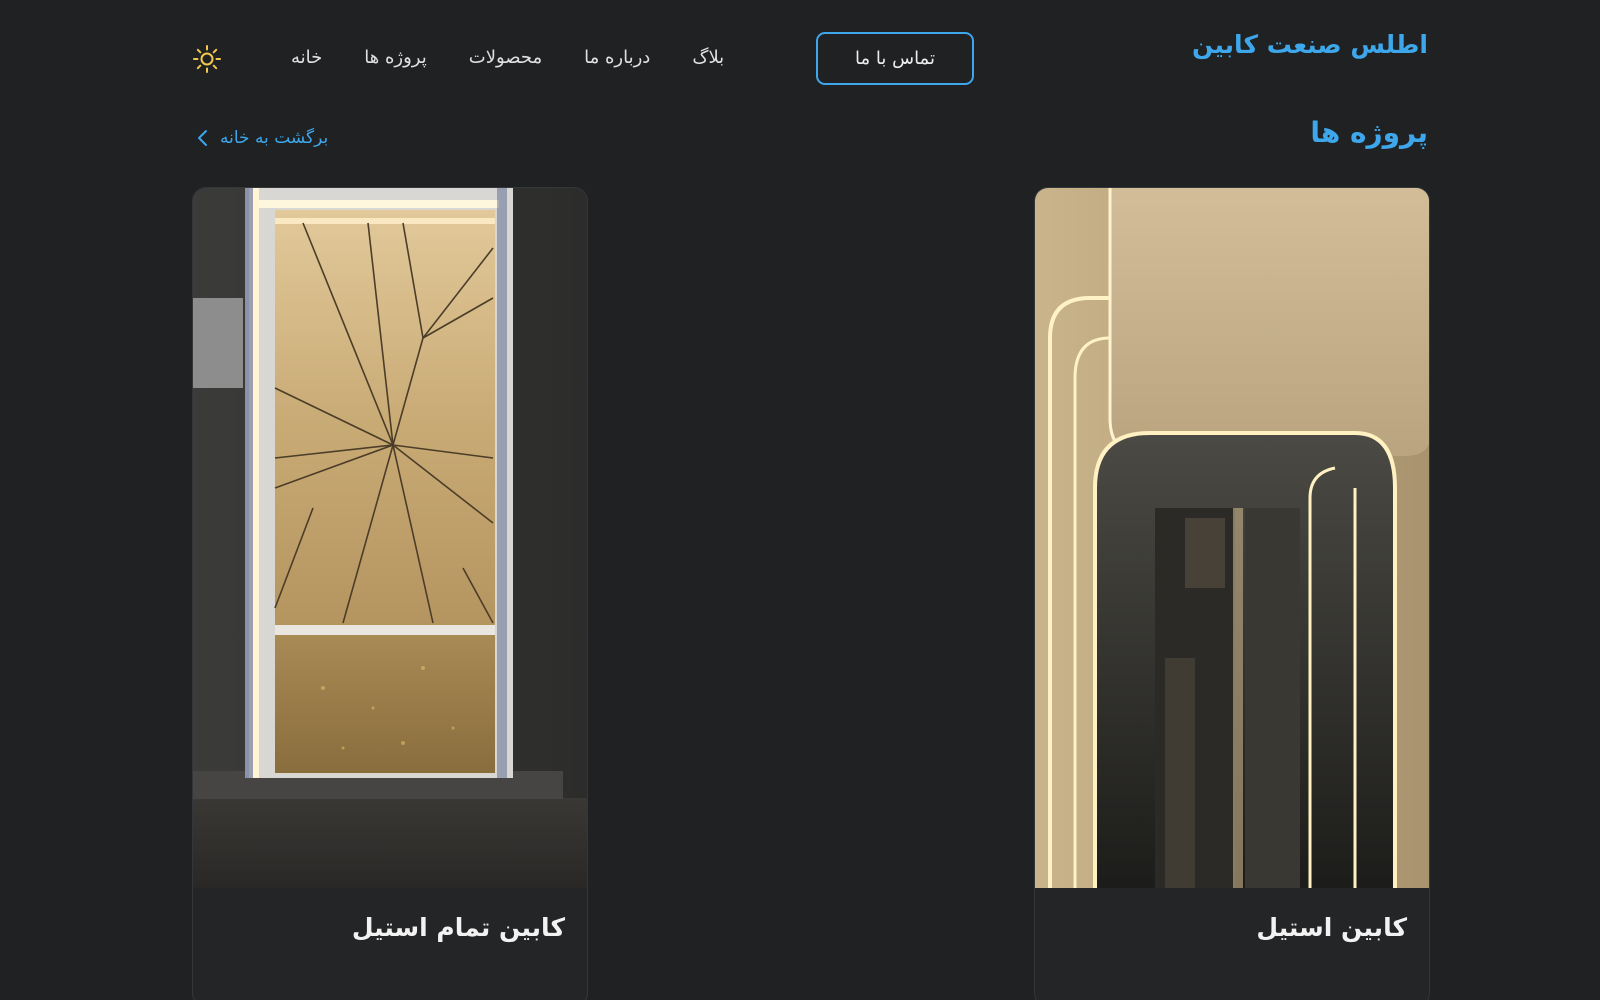 This screenshot has width=1600, height=1000. I want to click on main-nav: خانه پروژه ها محصولات درباره ما بلاگ, so click(520, 57).